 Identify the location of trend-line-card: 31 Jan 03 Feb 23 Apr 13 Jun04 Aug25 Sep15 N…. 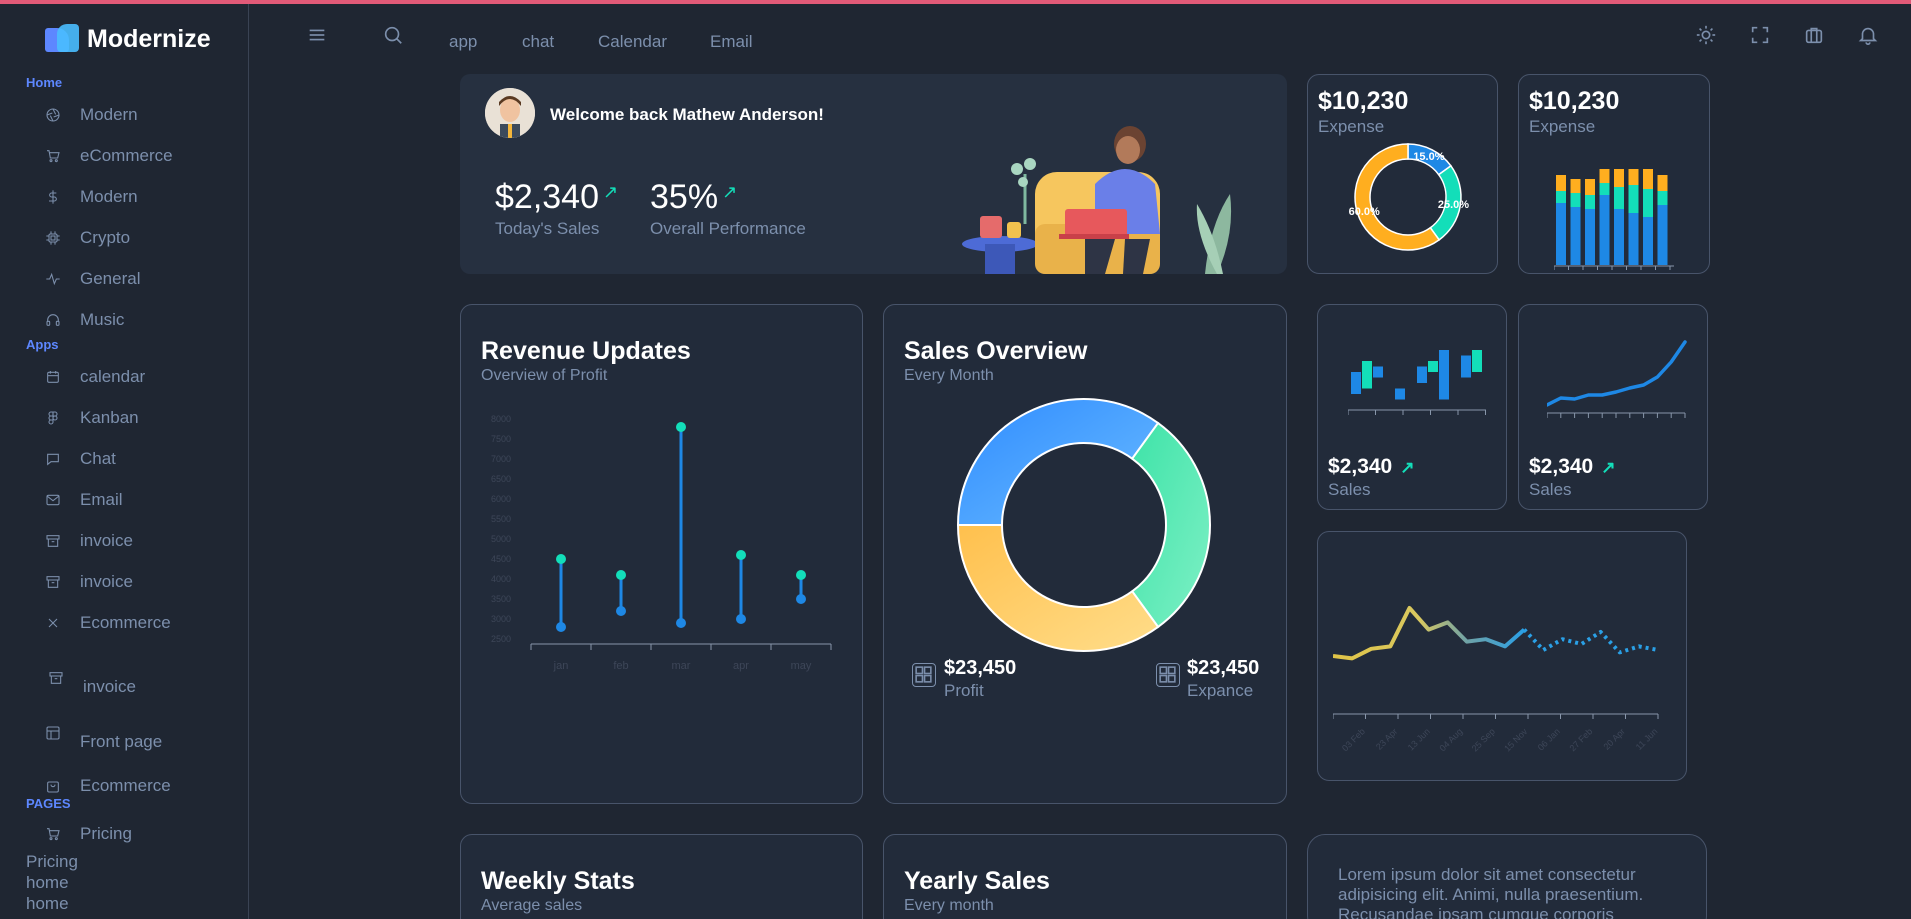
(1502, 656).